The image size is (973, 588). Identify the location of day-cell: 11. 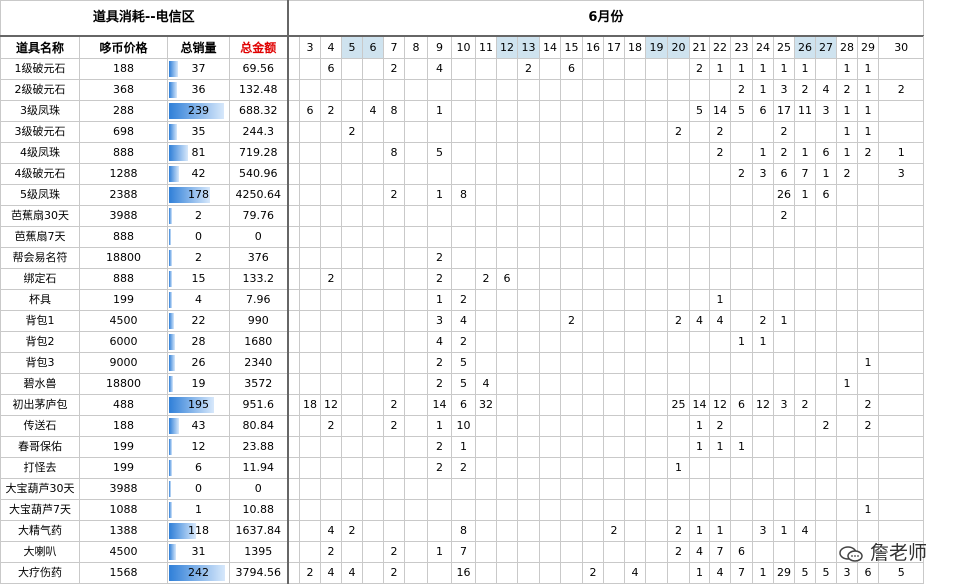
(805, 111).